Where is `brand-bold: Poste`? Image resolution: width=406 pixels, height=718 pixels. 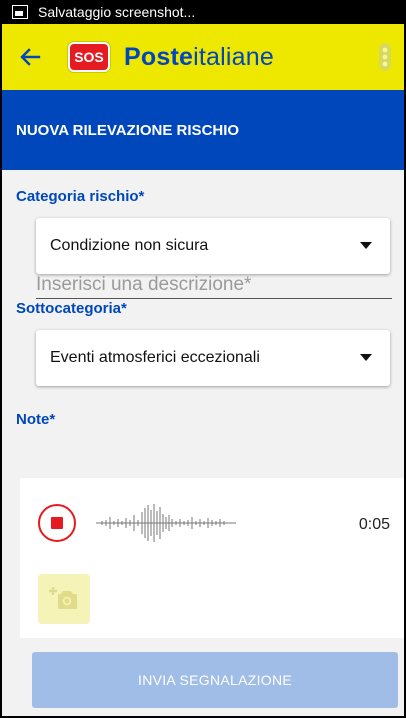
brand-bold: Poste is located at coordinates (159, 56).